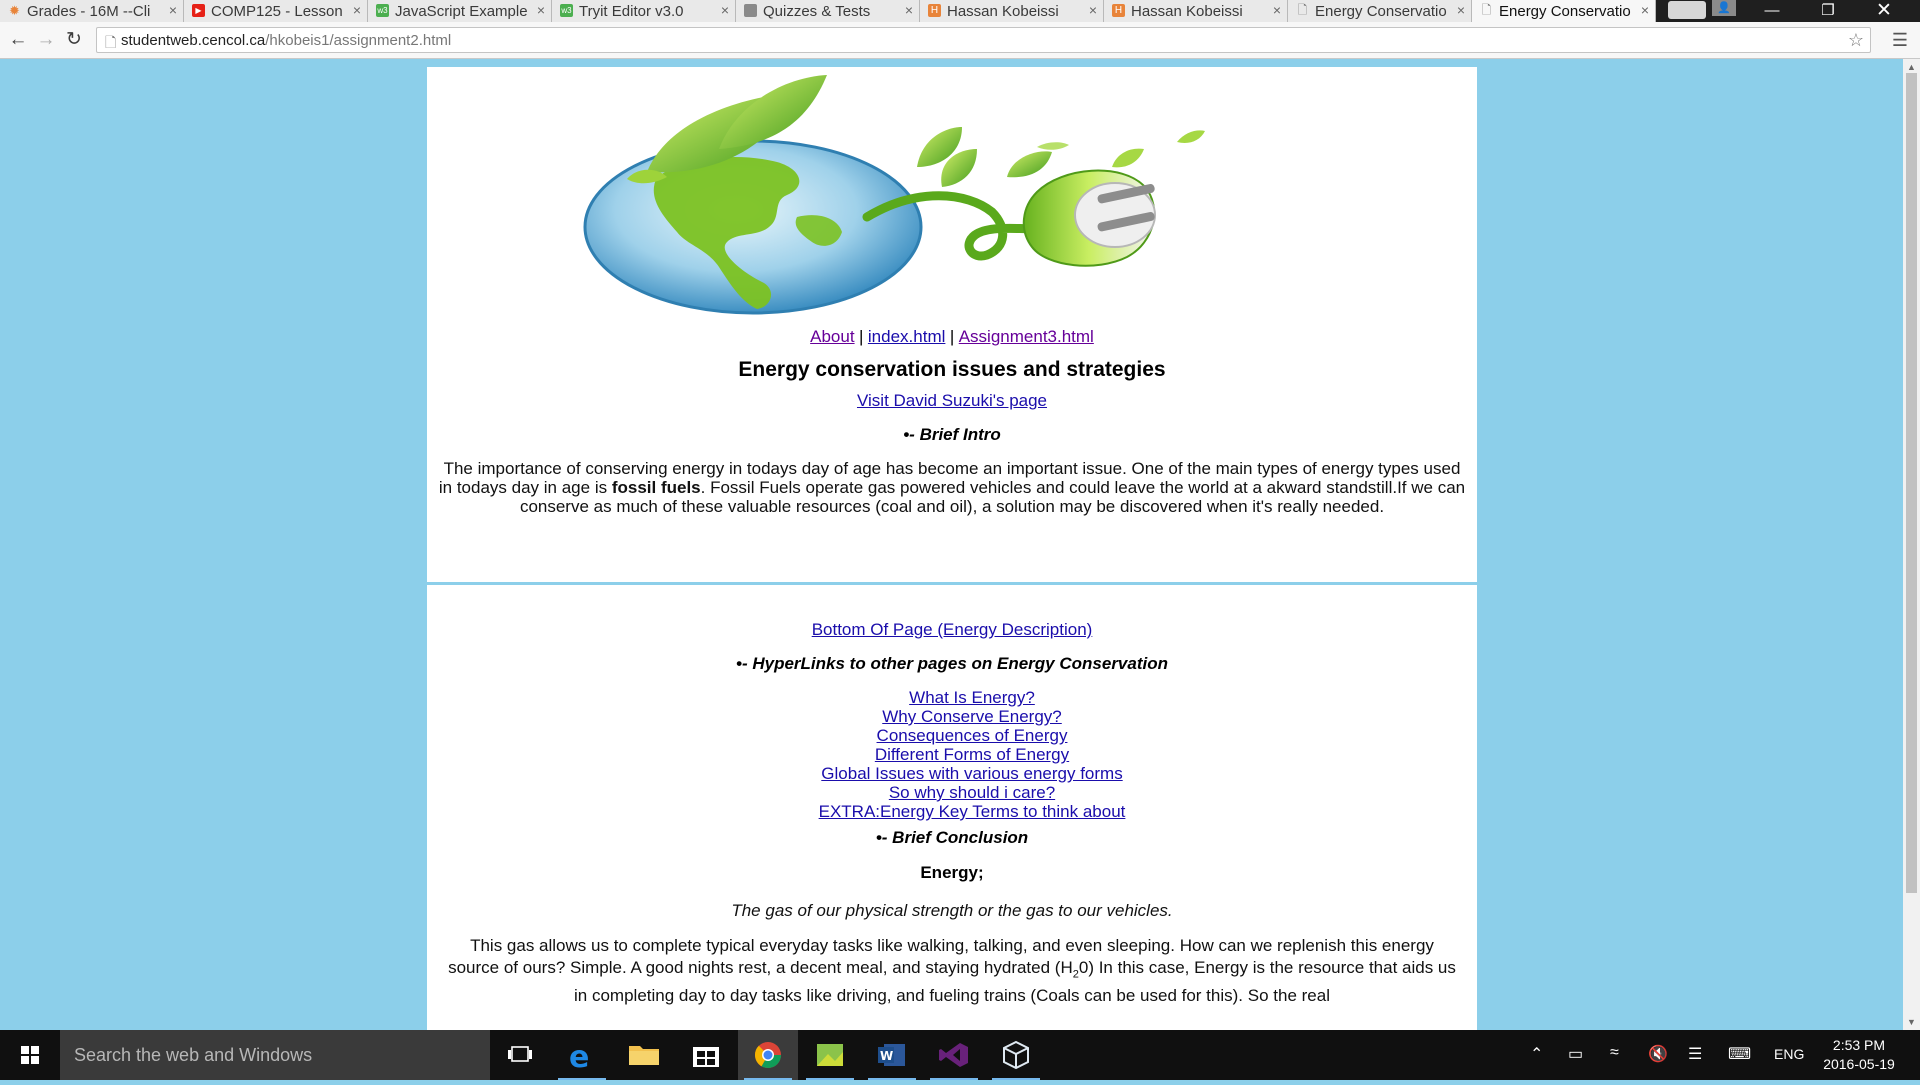 The height and width of the screenshot is (1085, 1920). I want to click on page-info-icon: 🗋, so click(110, 44).